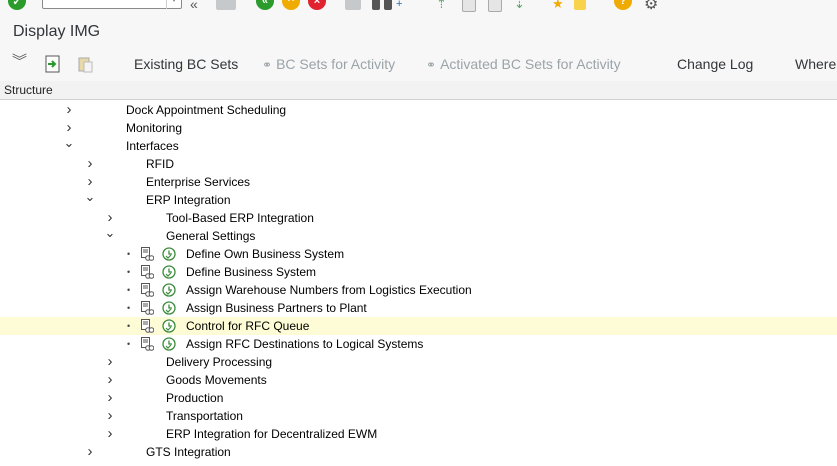 This screenshot has height=466, width=837. I want to click on tree-node-label: RFID, so click(160, 164).